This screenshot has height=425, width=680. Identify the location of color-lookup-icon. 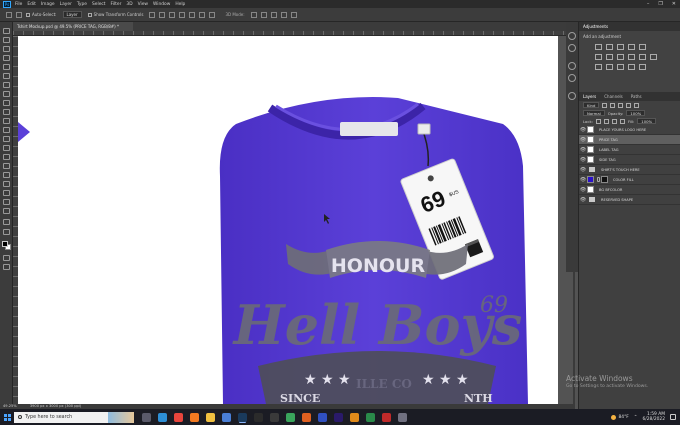
(653, 57).